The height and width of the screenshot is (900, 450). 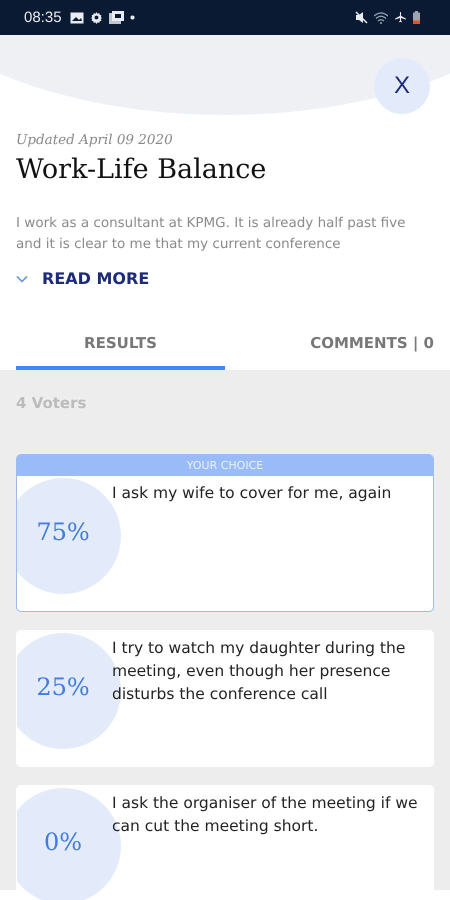 What do you see at coordinates (96, 17) in the screenshot?
I see `gear-icon` at bounding box center [96, 17].